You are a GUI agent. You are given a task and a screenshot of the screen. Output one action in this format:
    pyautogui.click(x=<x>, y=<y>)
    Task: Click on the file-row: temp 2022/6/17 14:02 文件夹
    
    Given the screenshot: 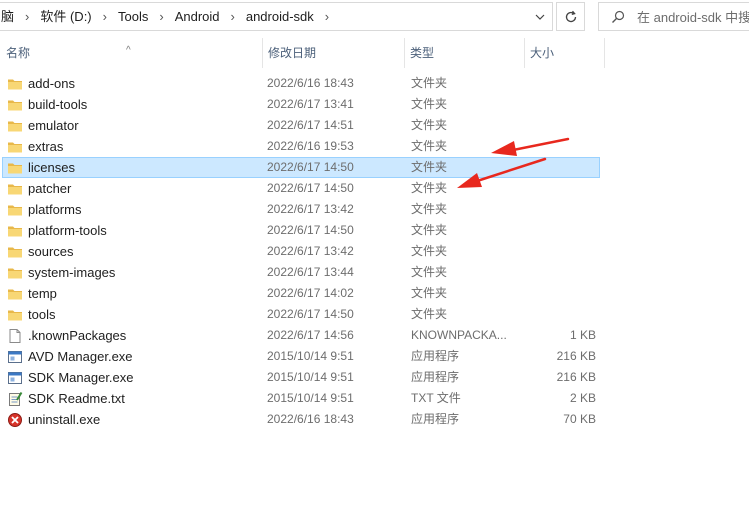 What is the action you would take?
    pyautogui.click(x=301, y=293)
    